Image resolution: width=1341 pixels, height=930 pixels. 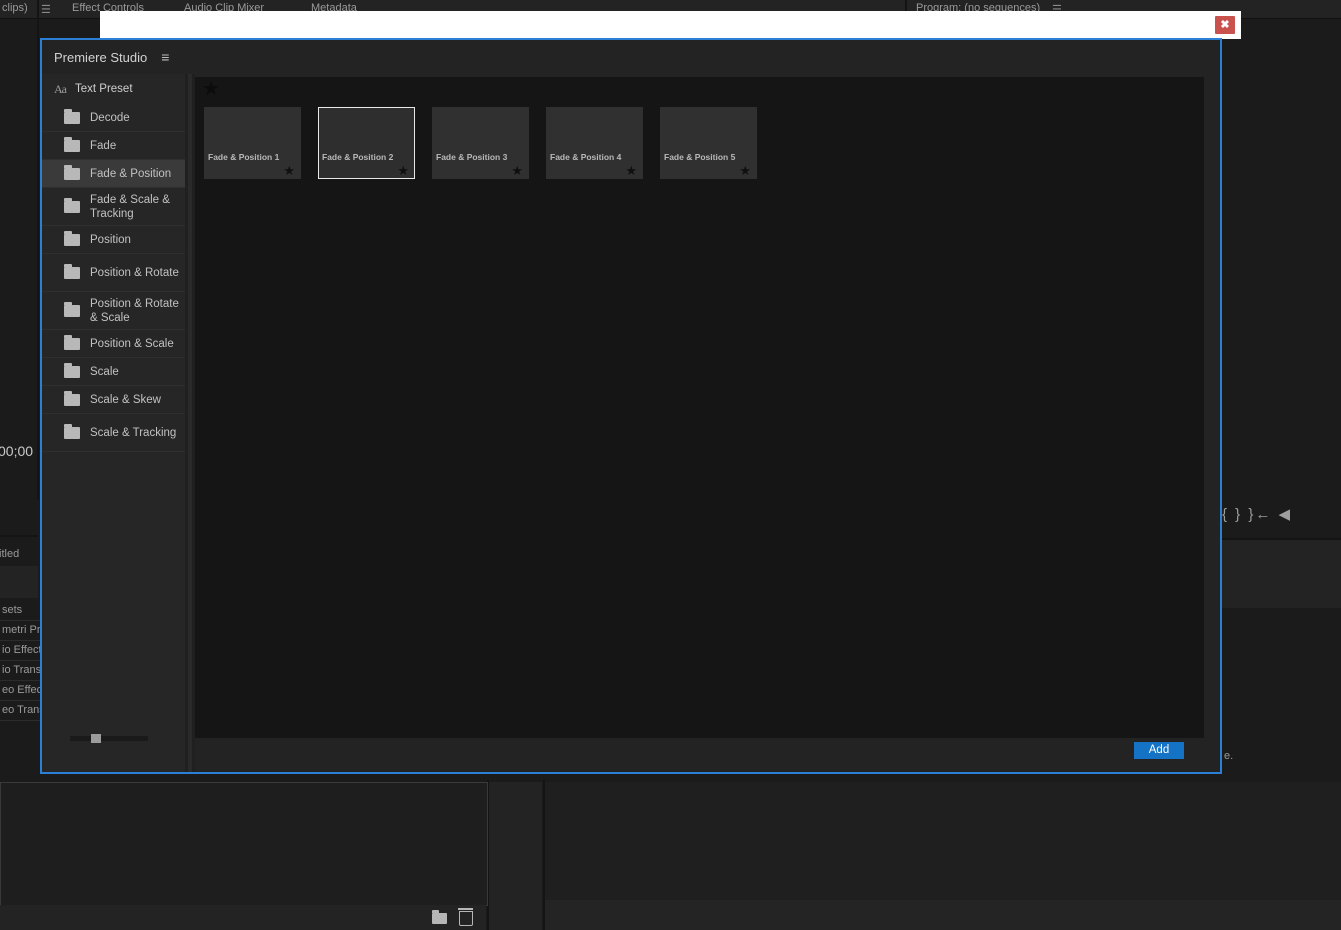 I want to click on preset-card-fade-position-2: Fade & Position 2 ★, so click(x=366, y=143).